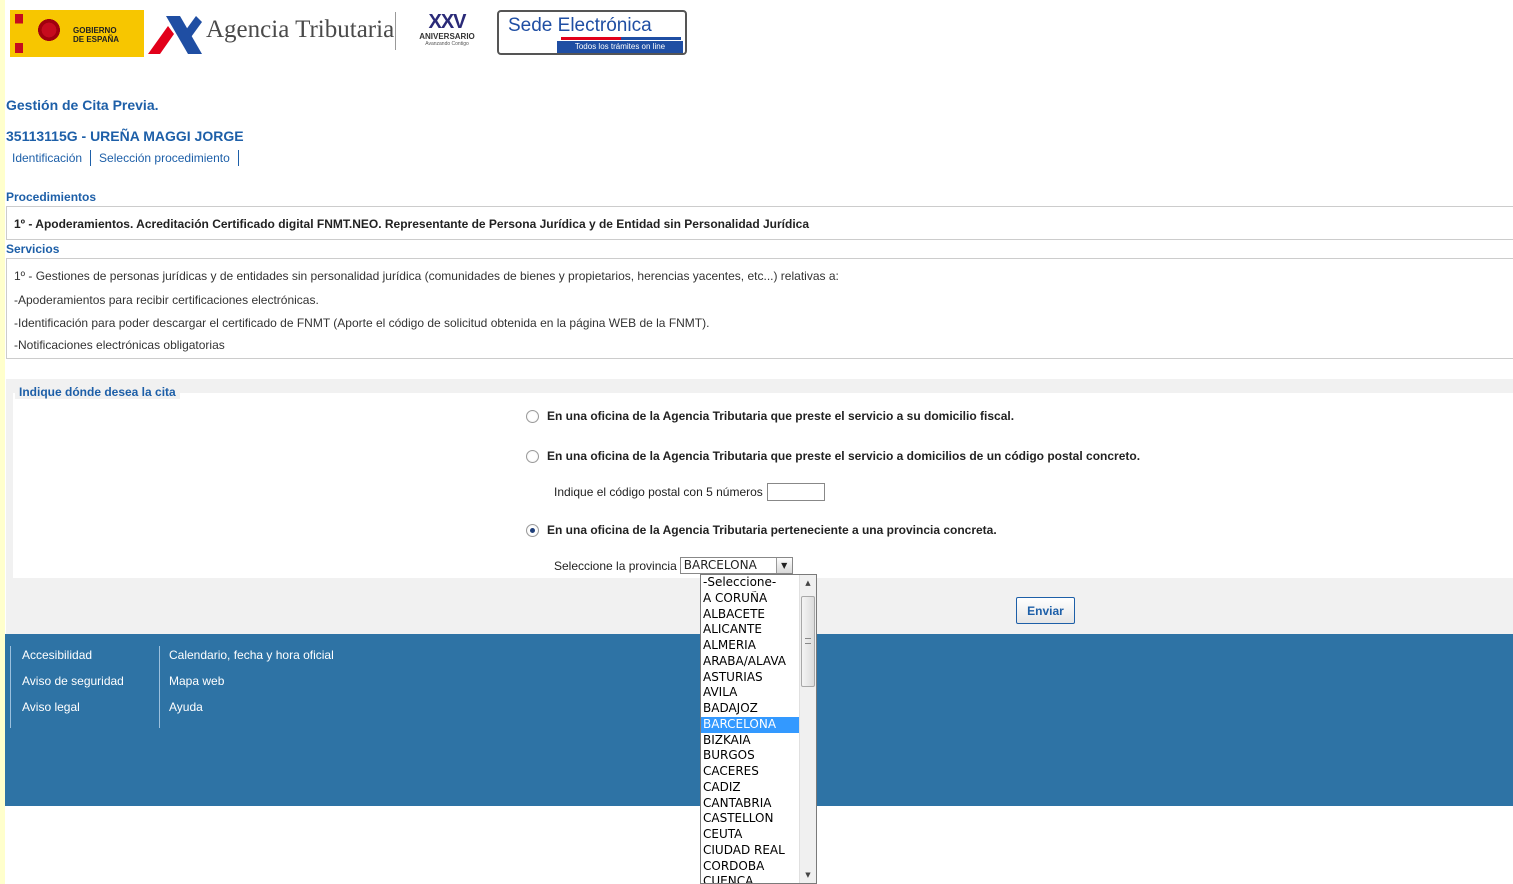 The width and height of the screenshot is (1513, 884). I want to click on radio-codigo-postal, so click(532, 456).